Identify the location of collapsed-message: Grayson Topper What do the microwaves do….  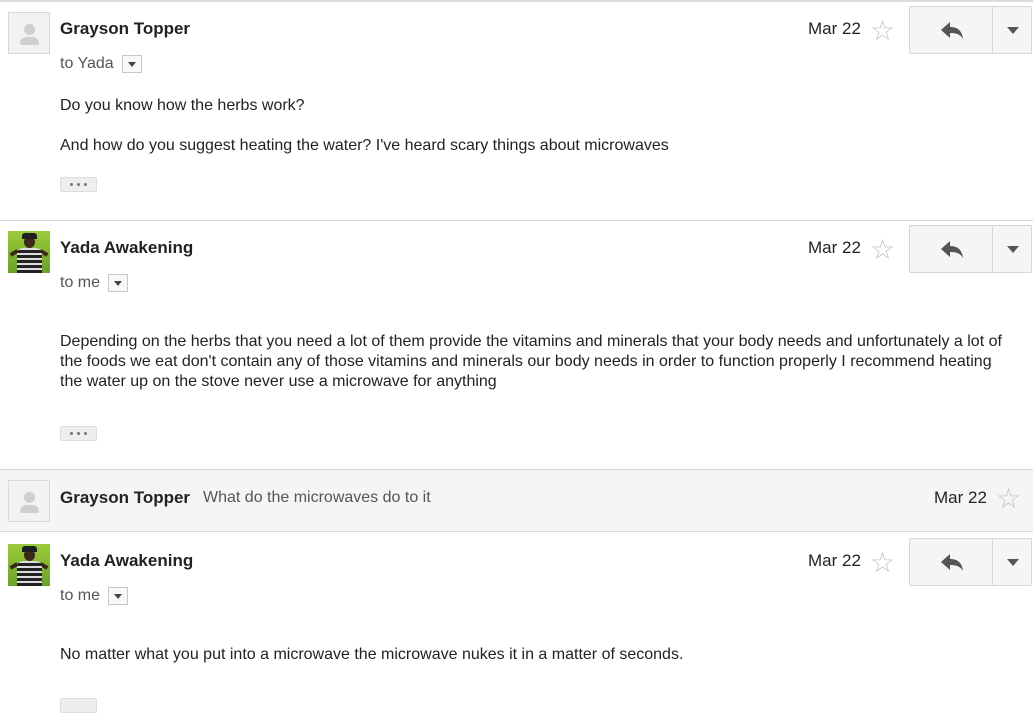
(516, 500).